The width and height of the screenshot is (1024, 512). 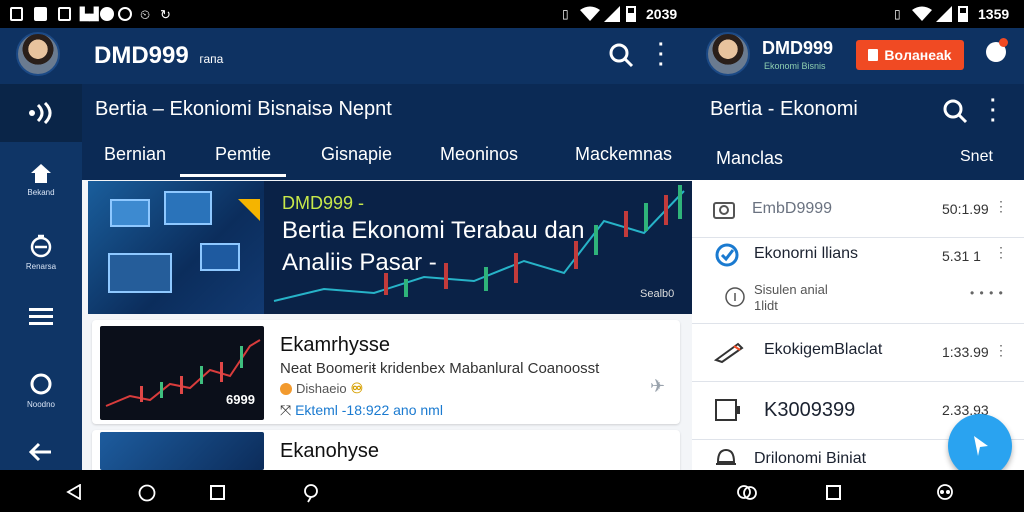 I want to click on floating-action-button, so click(x=980, y=446).